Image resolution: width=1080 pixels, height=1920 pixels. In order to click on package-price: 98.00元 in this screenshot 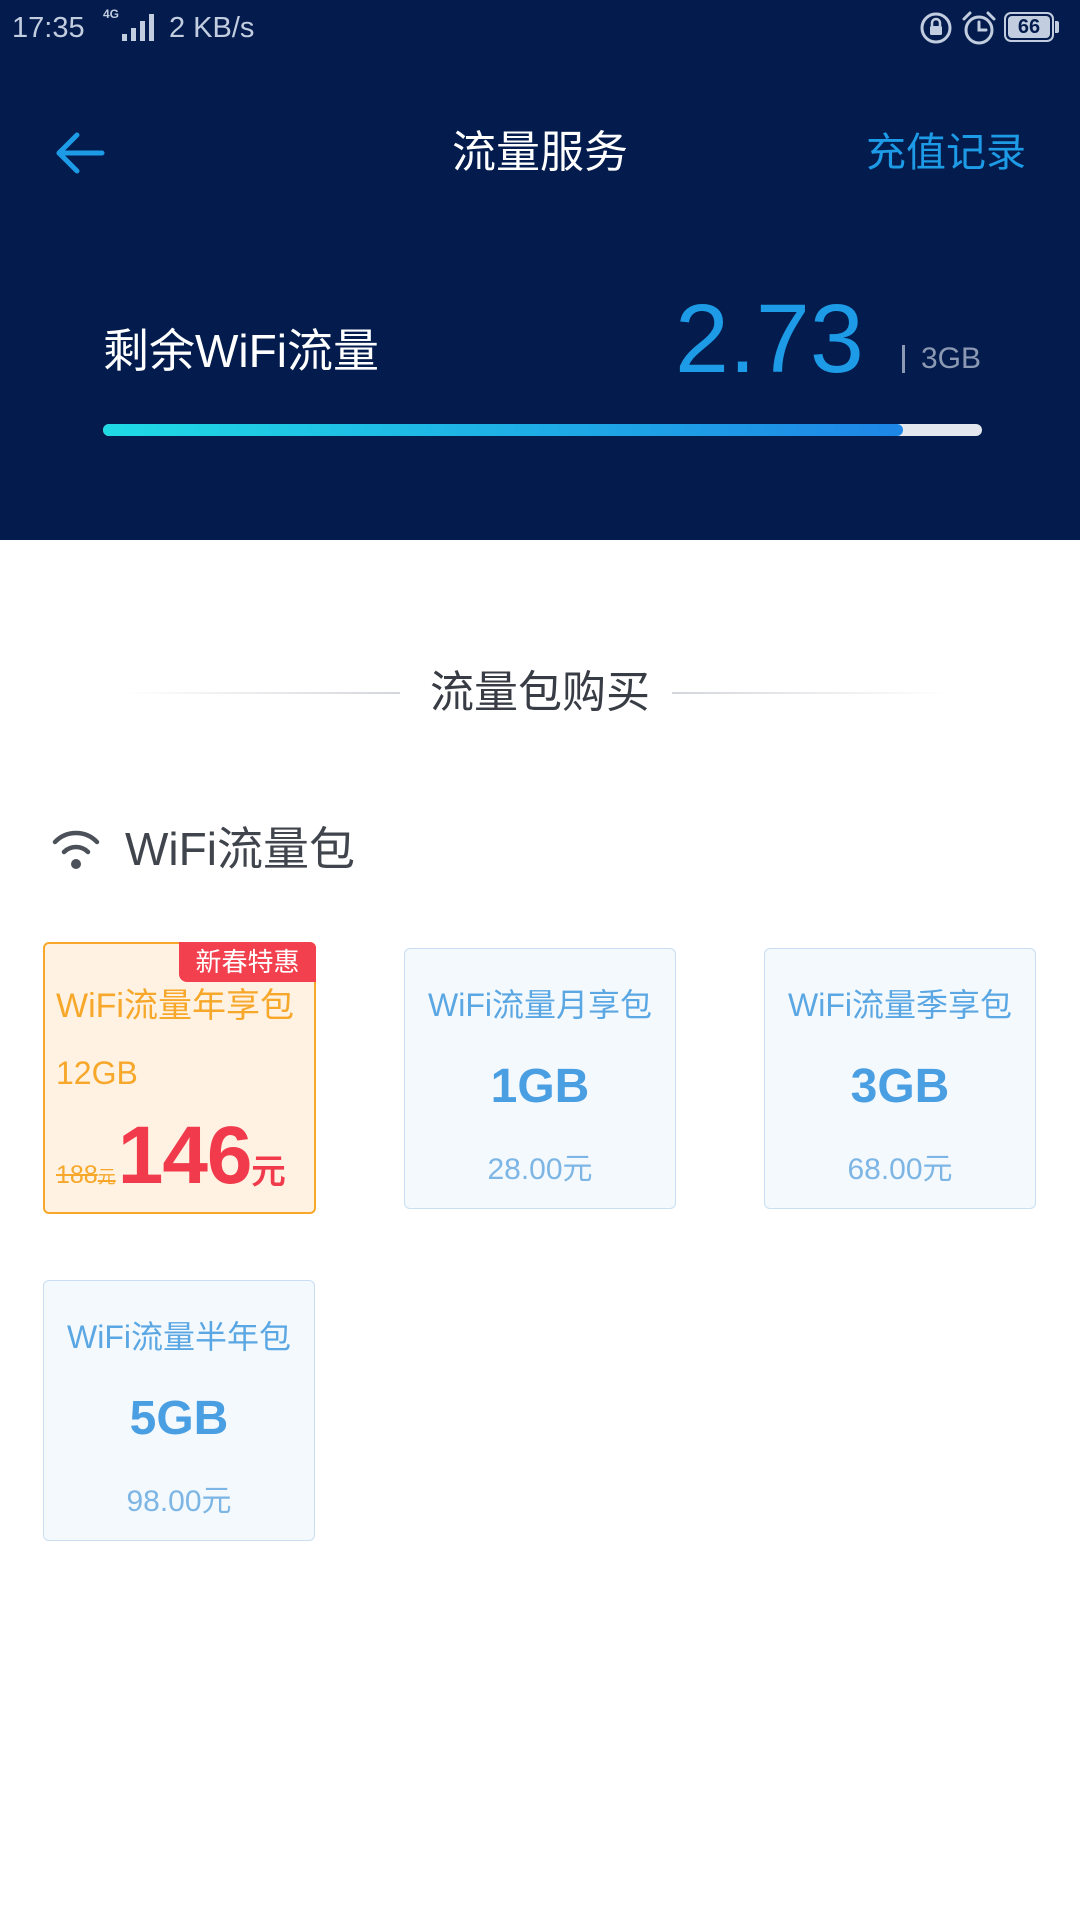, I will do `click(179, 1501)`.